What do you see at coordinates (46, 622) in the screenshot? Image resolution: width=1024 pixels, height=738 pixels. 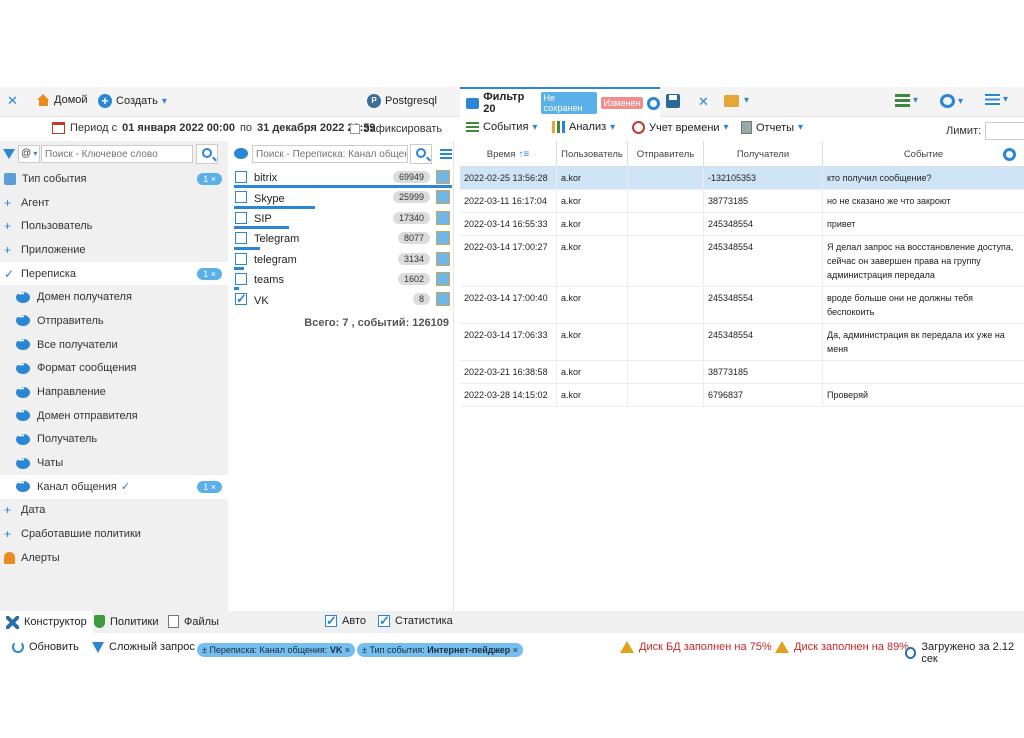 I see `tab-constructor: Конструктор` at bounding box center [46, 622].